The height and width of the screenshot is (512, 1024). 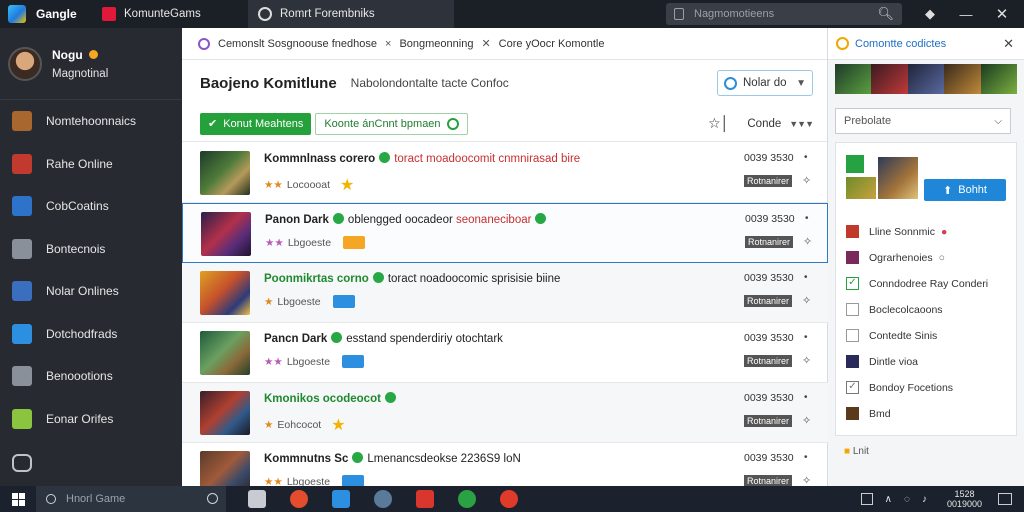 What do you see at coordinates (18, 499) in the screenshot?
I see `start-button` at bounding box center [18, 499].